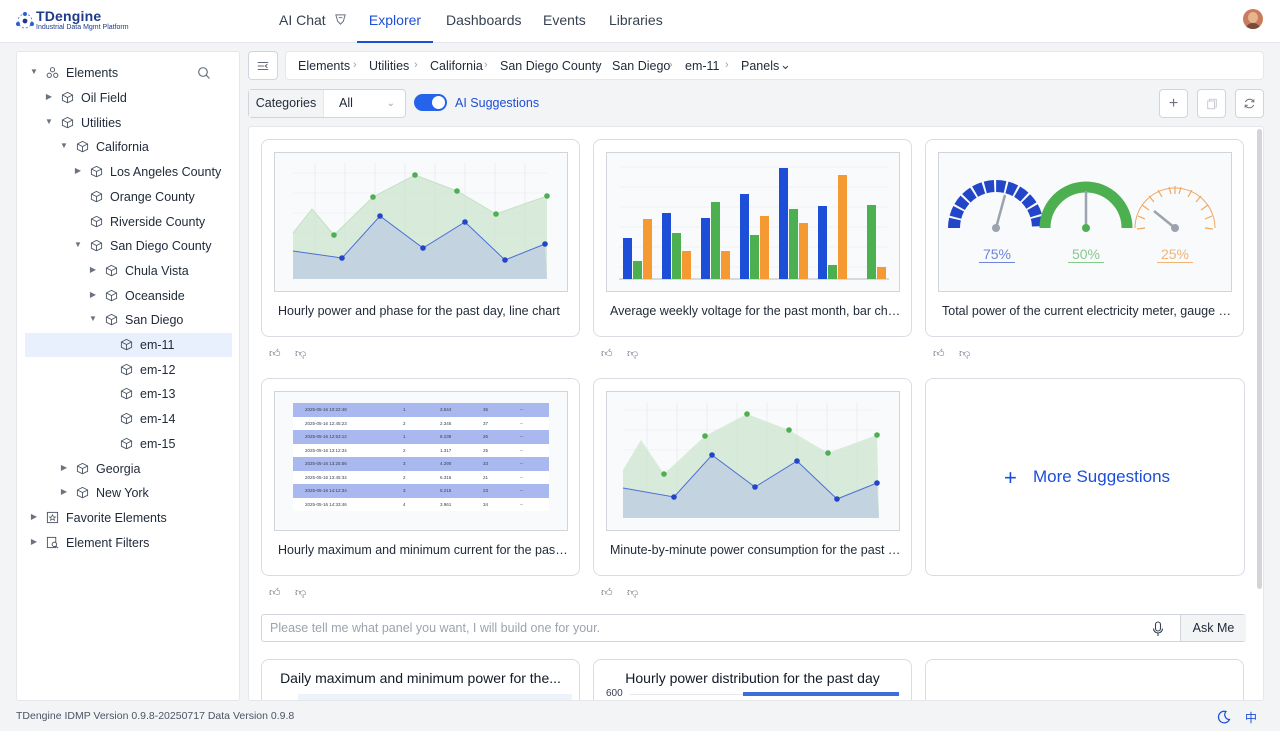  Describe the element at coordinates (550, 66) in the screenshot. I see `breadcrumb-item-san-diego-county: San Diego County` at that location.